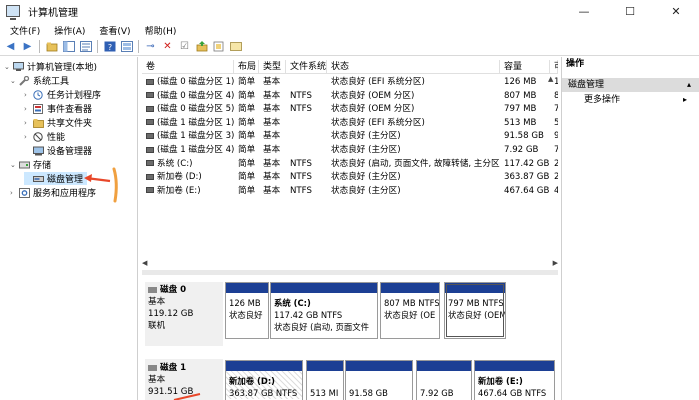  Describe the element at coordinates (109, 46) in the screenshot. I see `help-icon: ?` at that location.